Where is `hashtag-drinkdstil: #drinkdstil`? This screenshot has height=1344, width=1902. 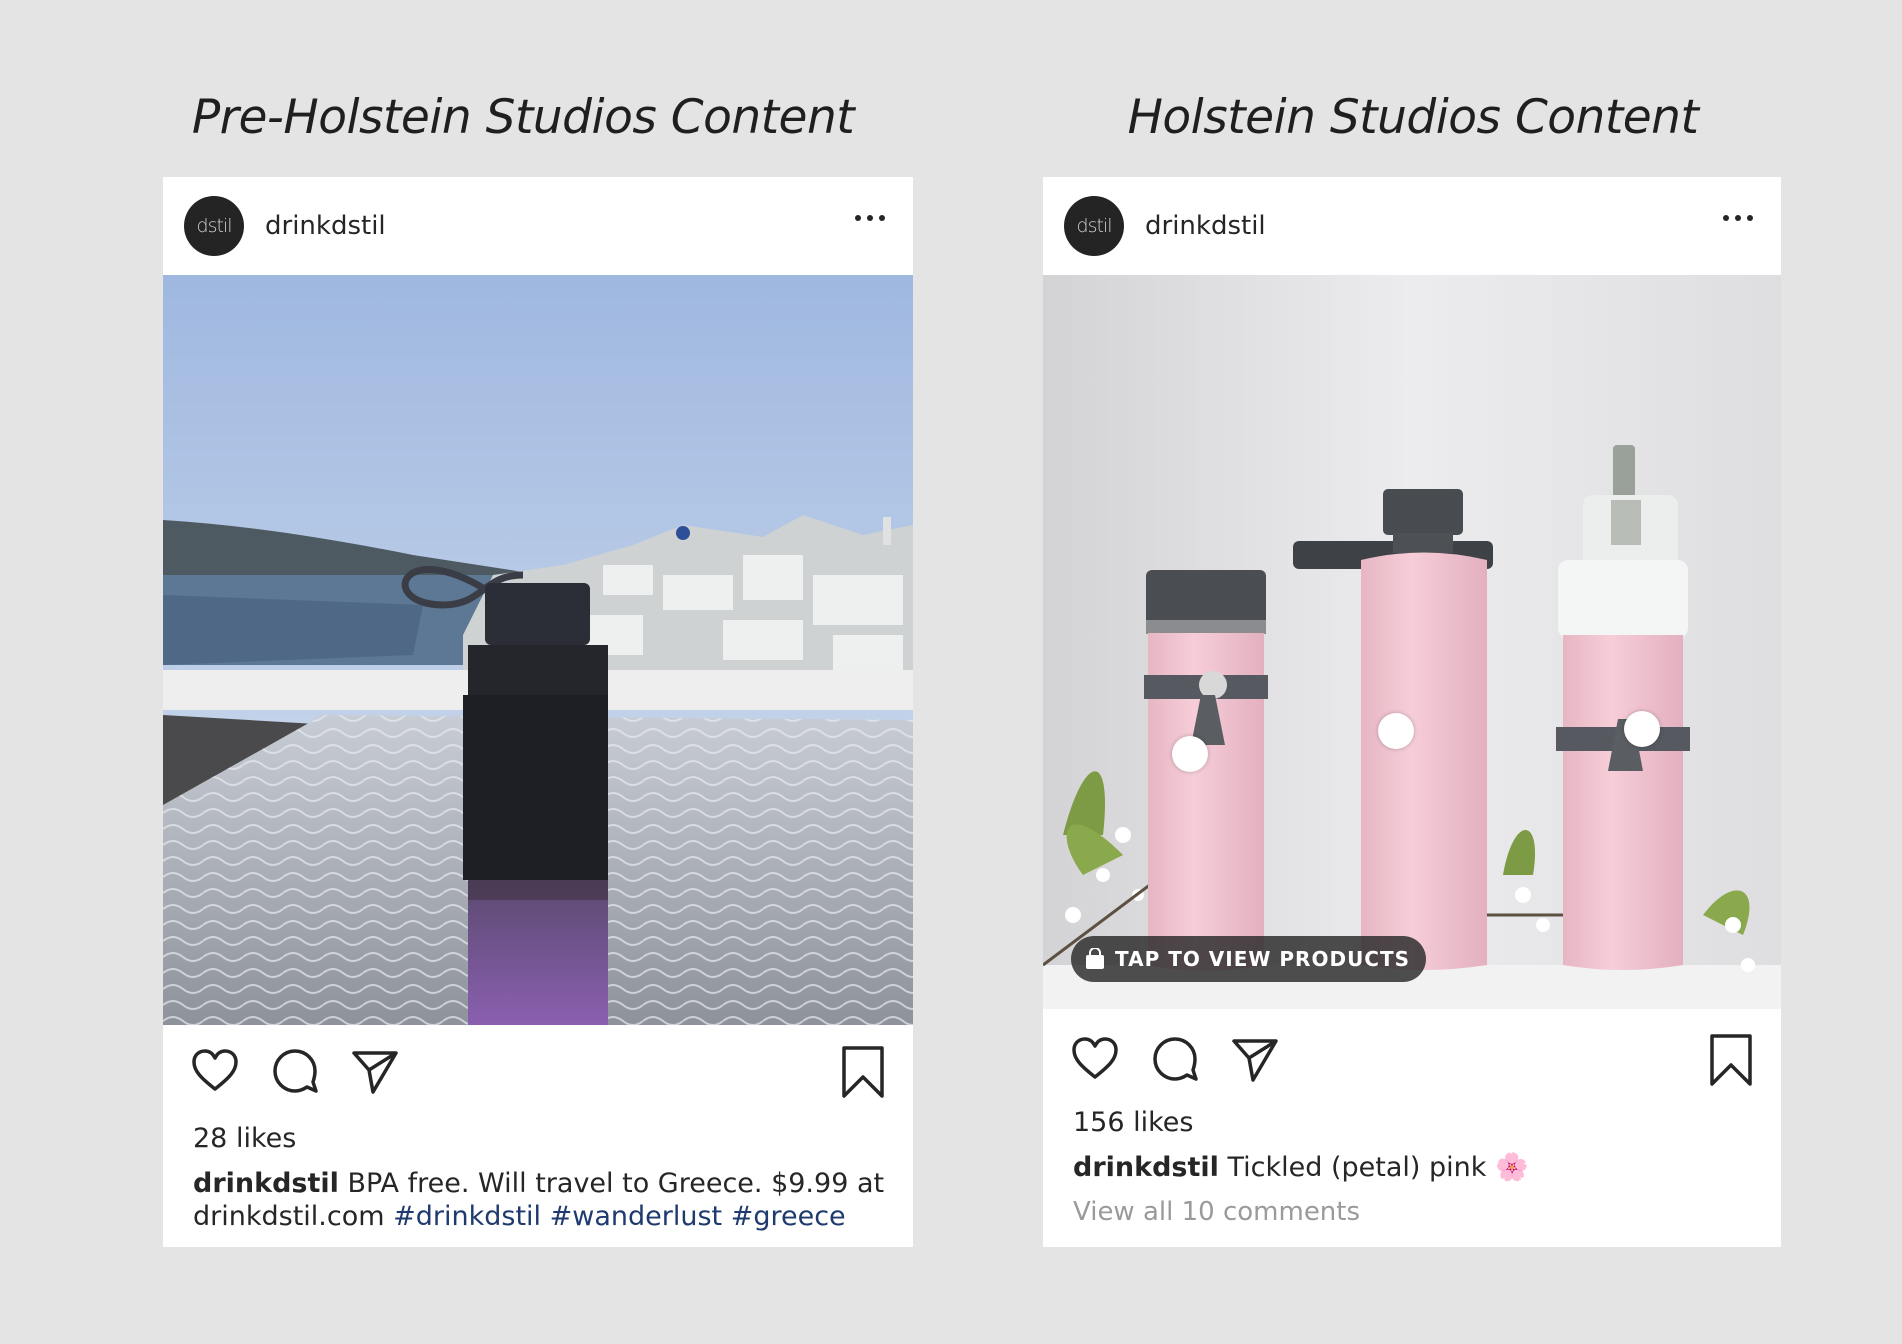
hashtag-drinkdstil: #drinkdstil is located at coordinates (467, 1216).